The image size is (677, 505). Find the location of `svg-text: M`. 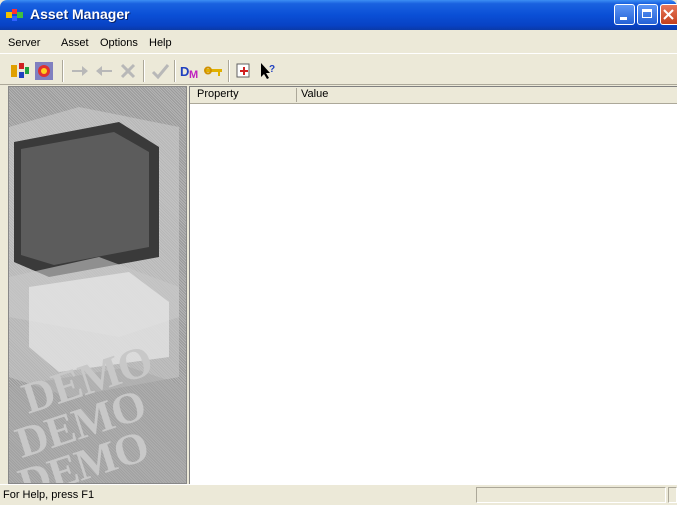

svg-text: M is located at coordinates (193, 75).